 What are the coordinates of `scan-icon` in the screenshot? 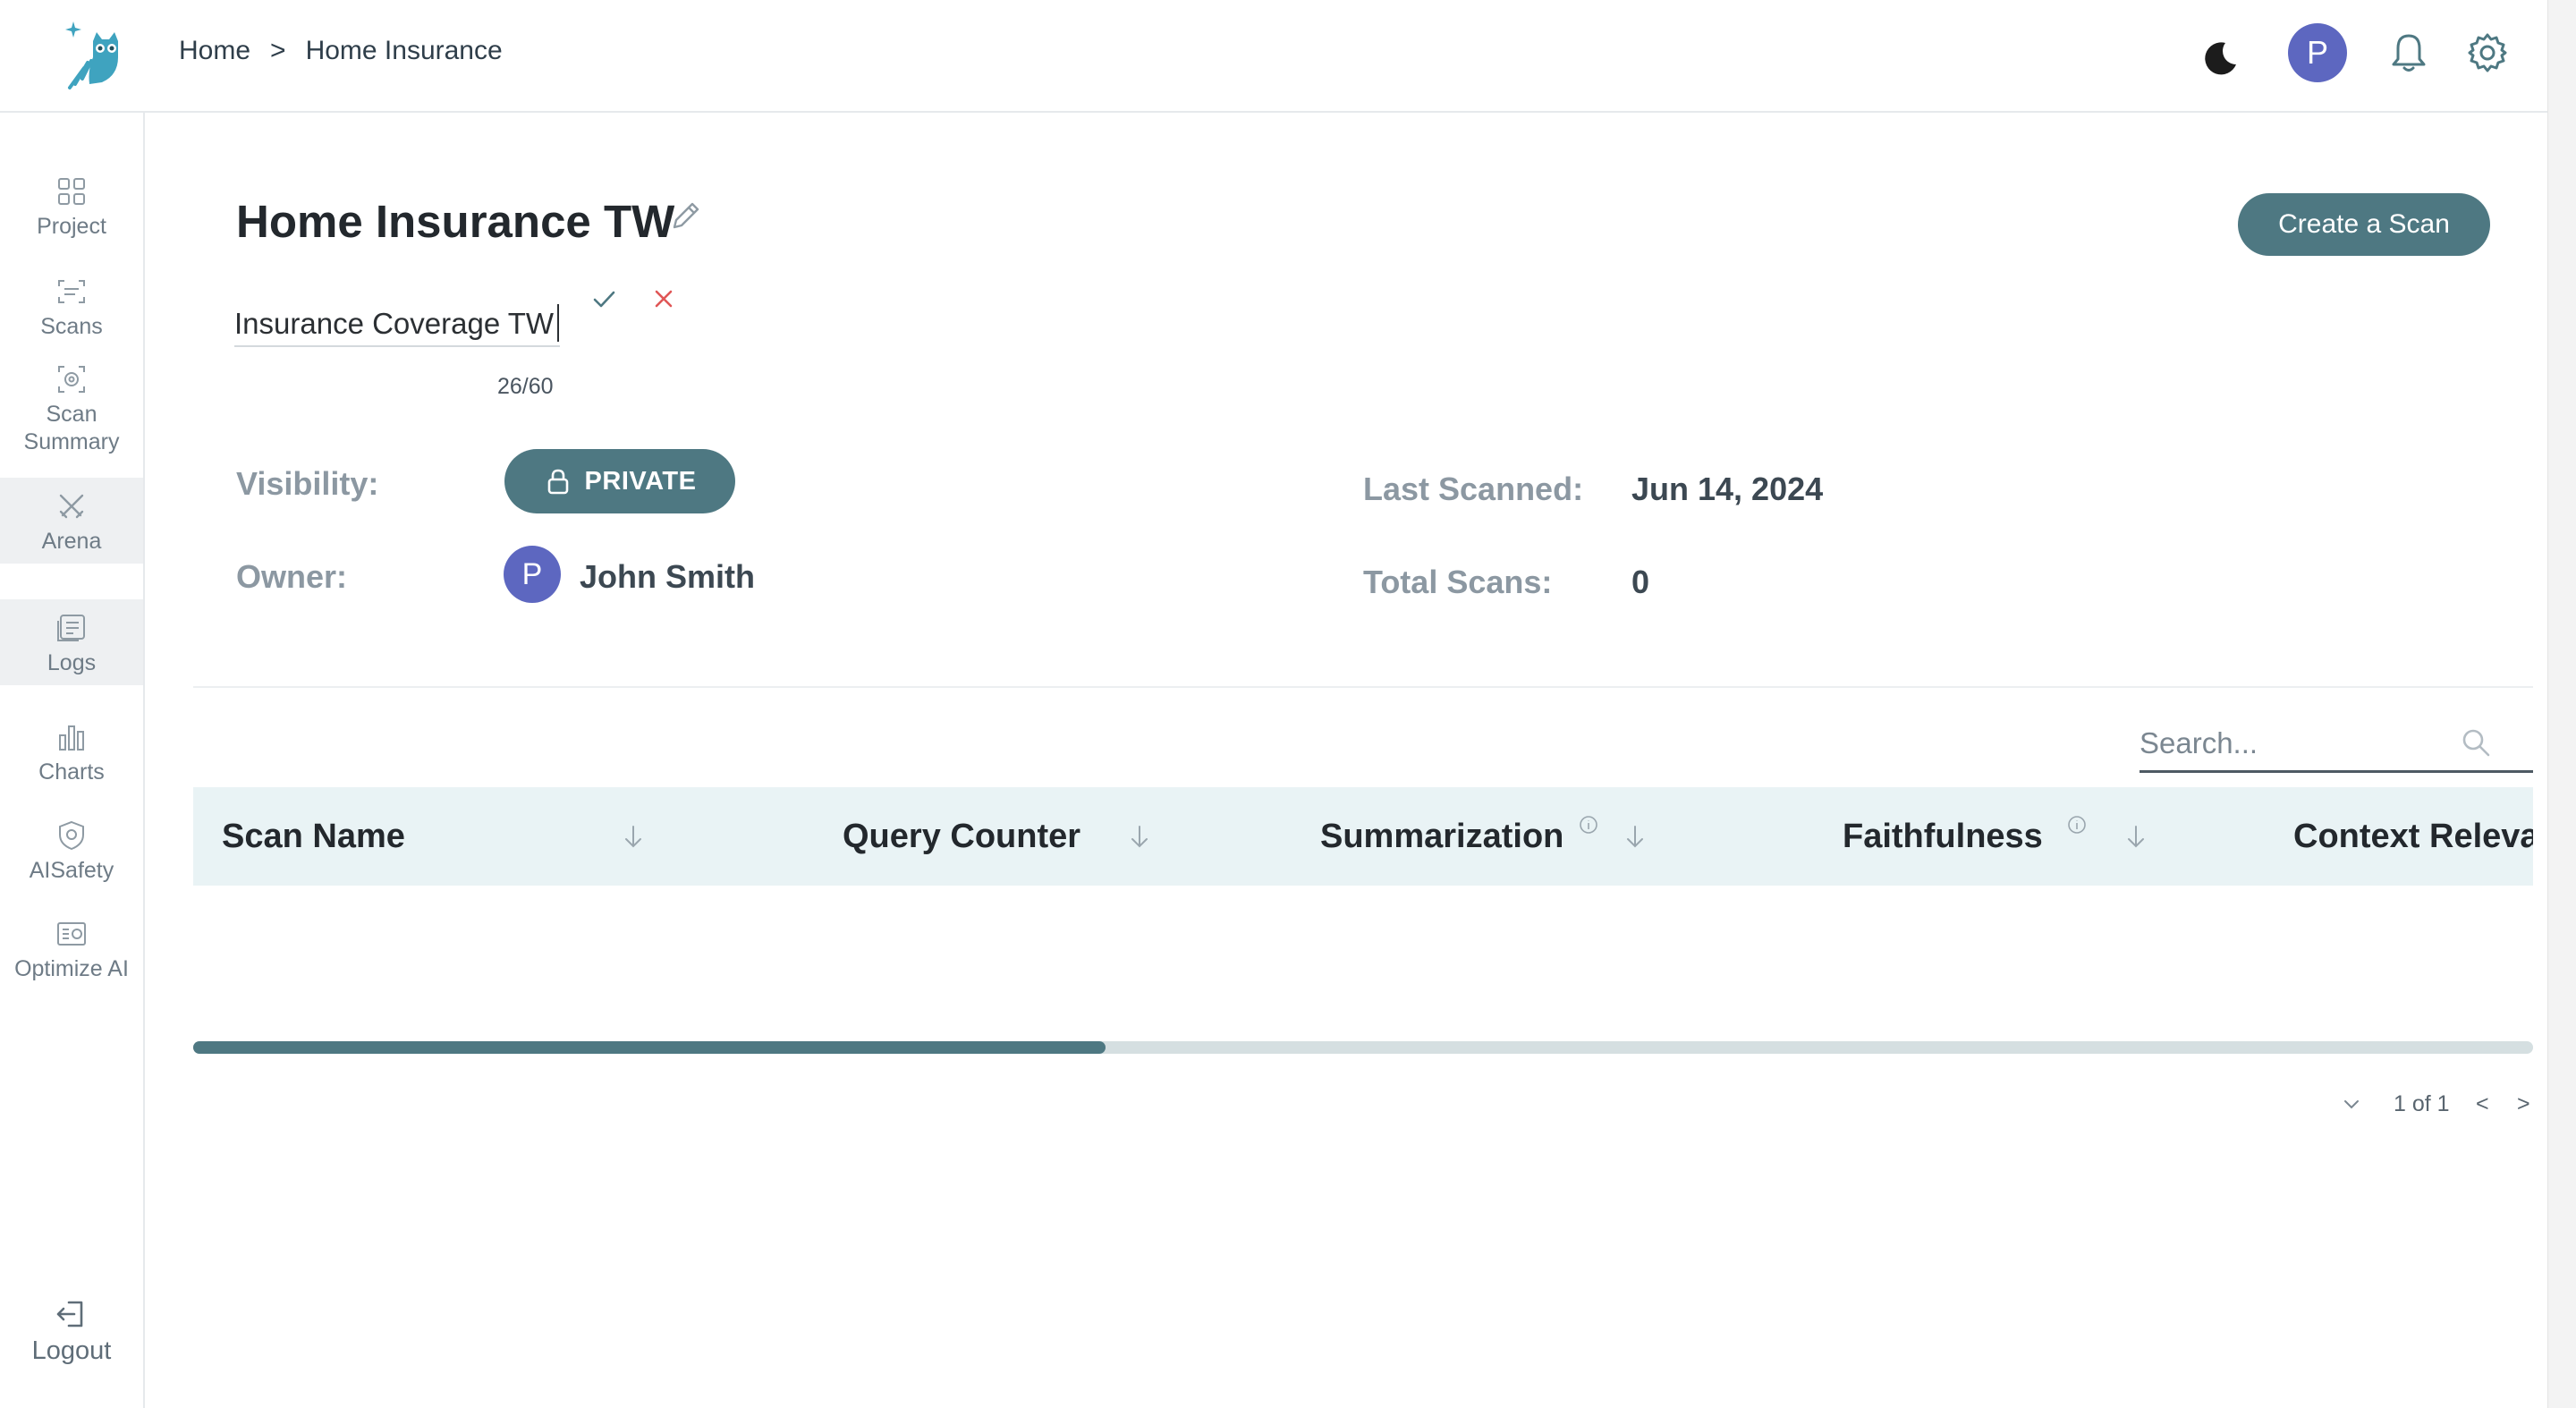 It's located at (71, 291).